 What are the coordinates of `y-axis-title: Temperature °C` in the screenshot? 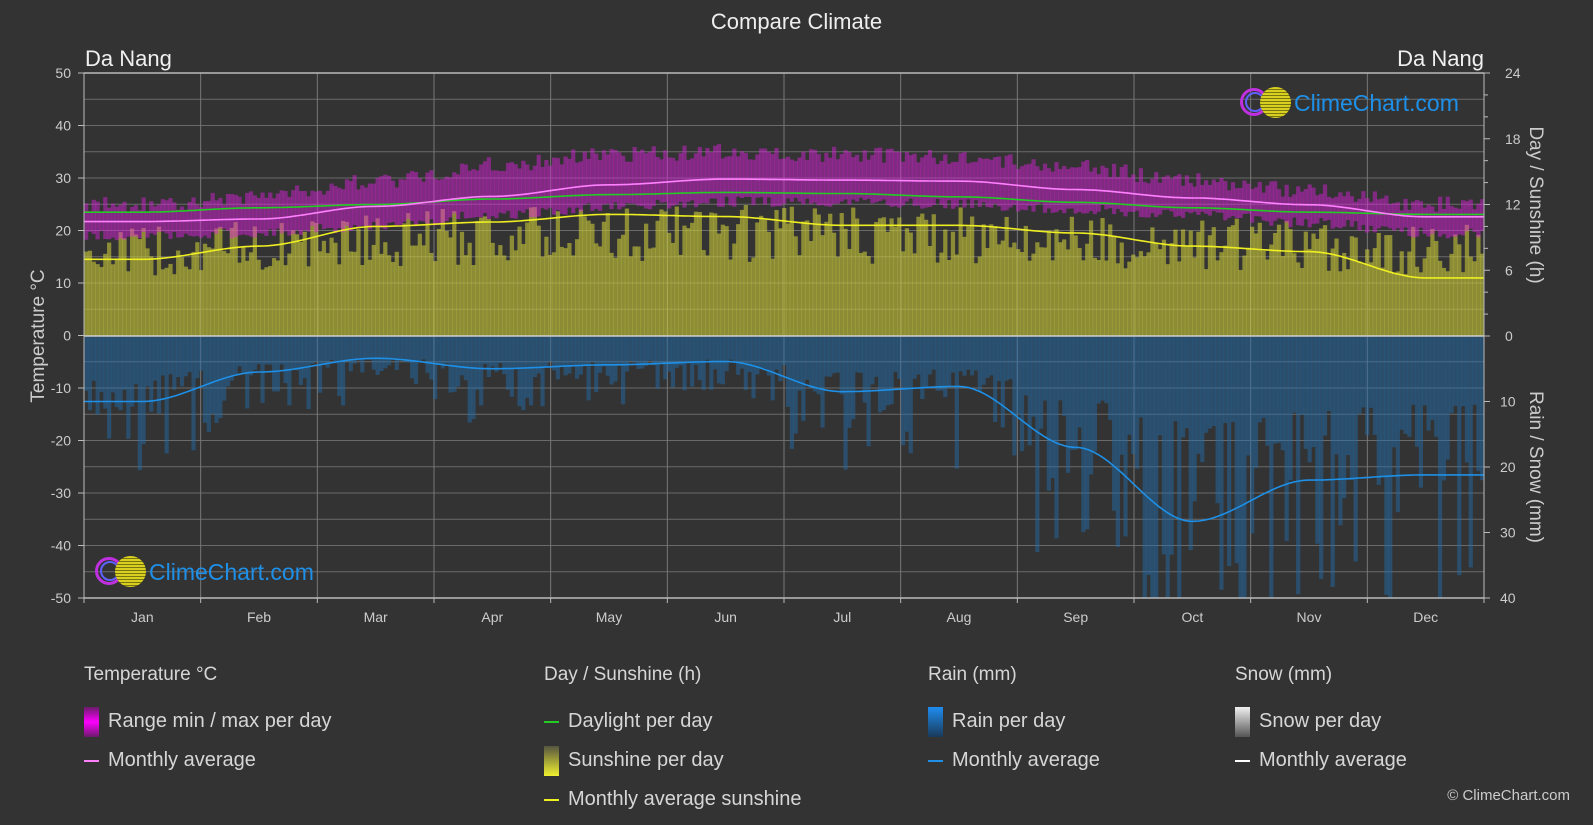 It's located at (38, 335).